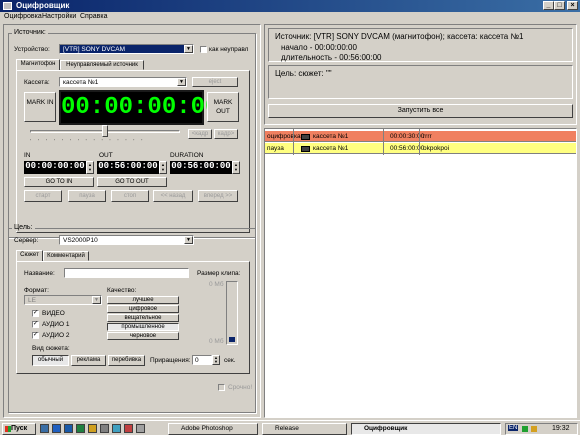  What do you see at coordinates (44, 428) in the screenshot?
I see `desktop-icon` at bounding box center [44, 428].